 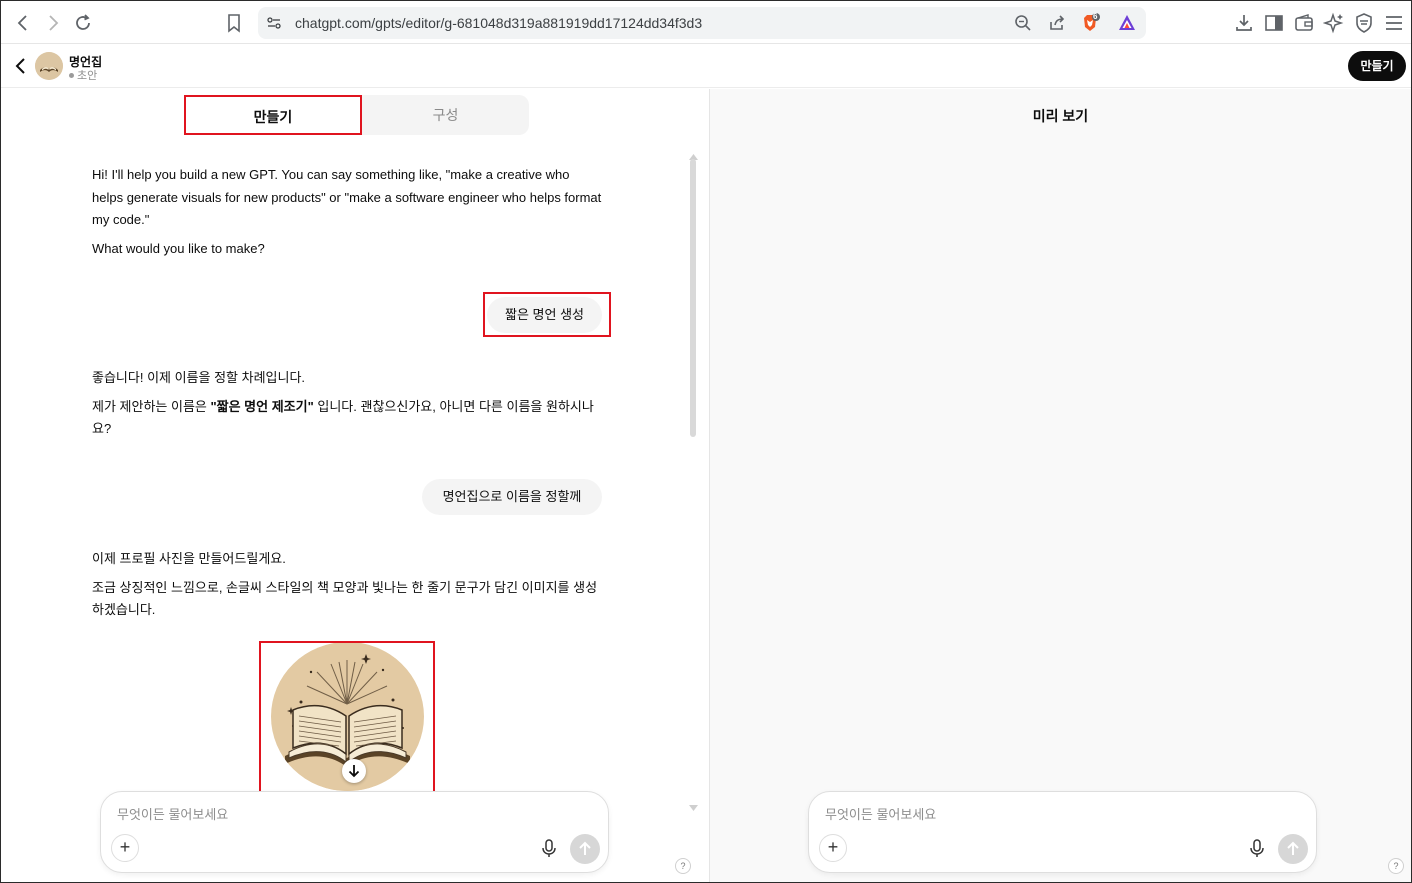 I want to click on site-settings-icon, so click(x=274, y=23).